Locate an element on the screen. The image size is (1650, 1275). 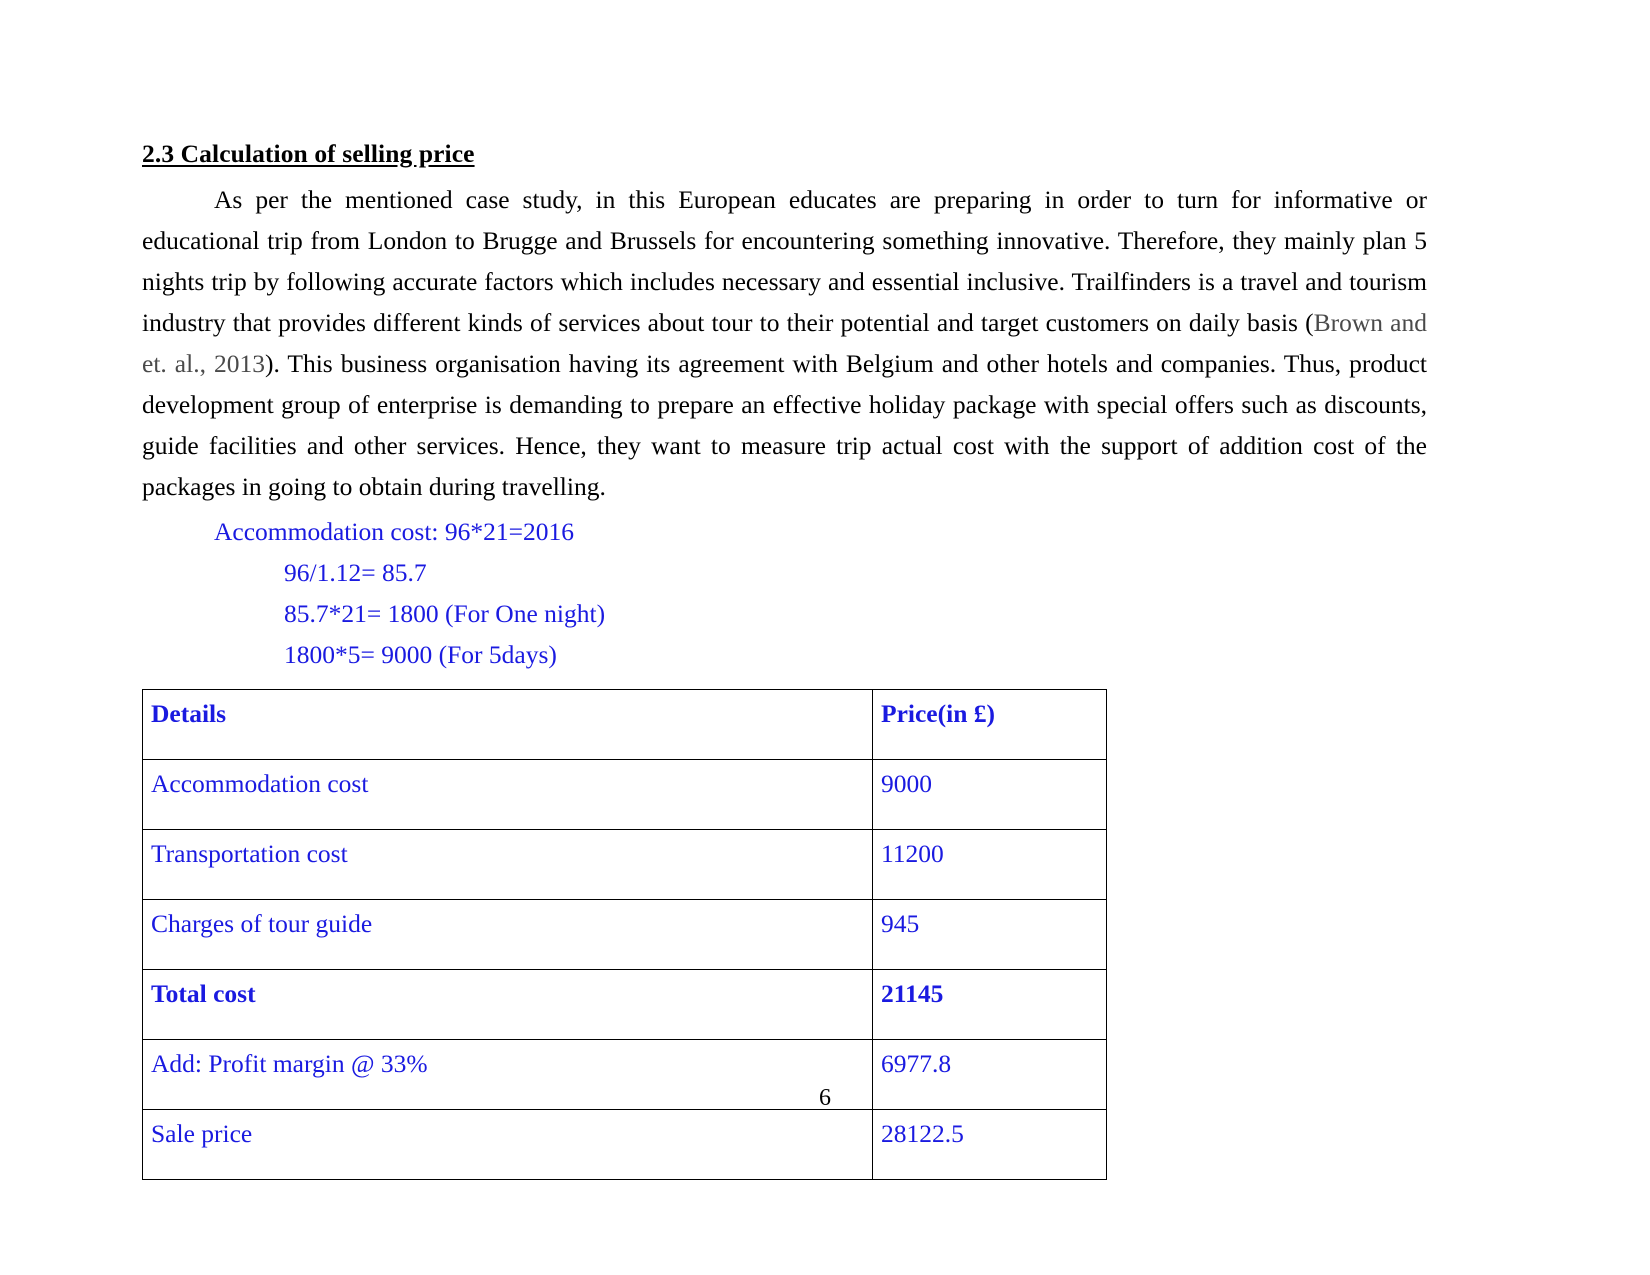
table-cell-details: Accommodation cost is located at coordinates (507, 794).